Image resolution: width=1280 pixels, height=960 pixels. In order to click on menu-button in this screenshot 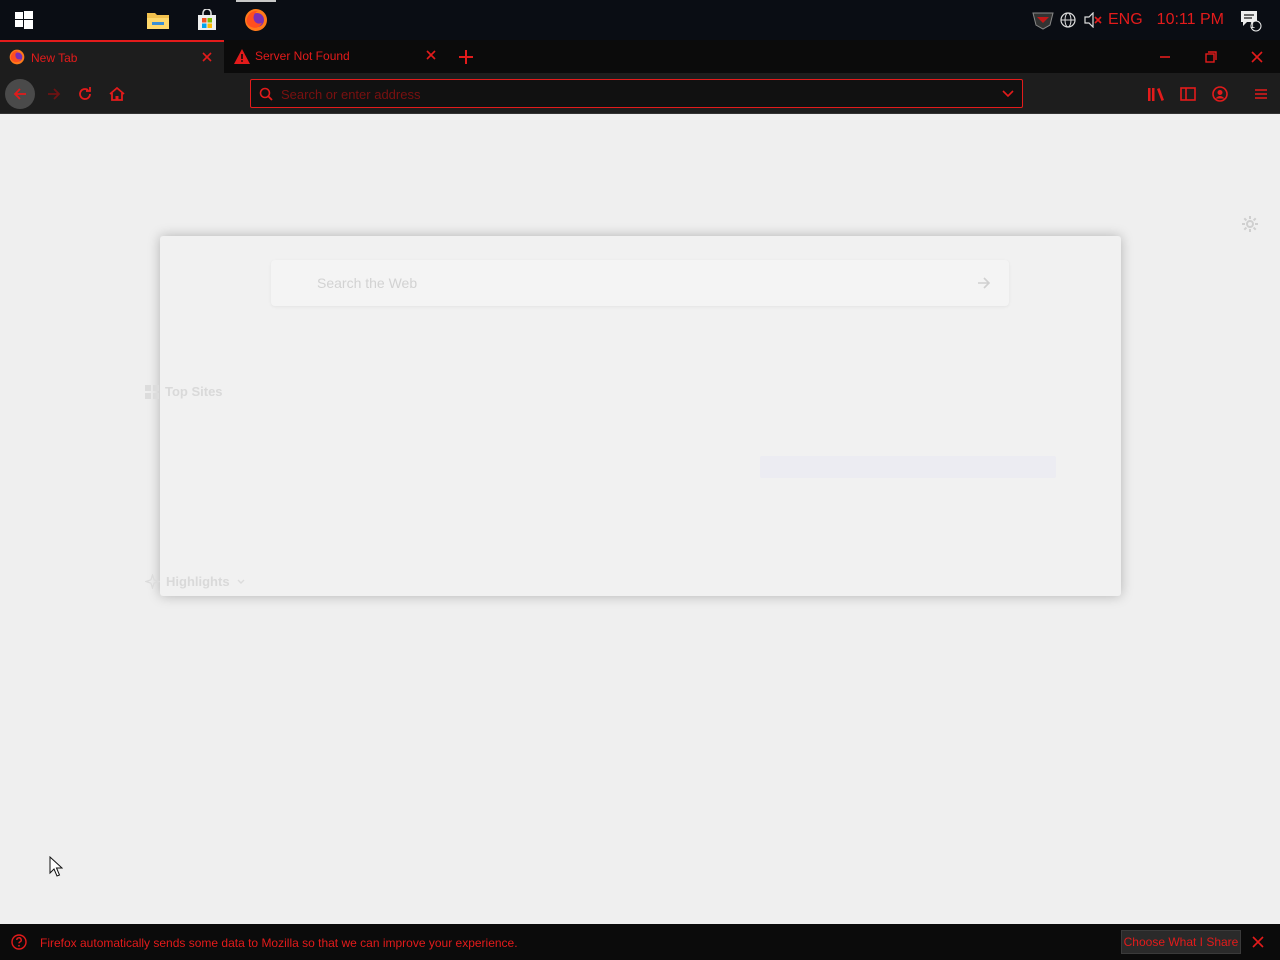, I will do `click(1261, 94)`.